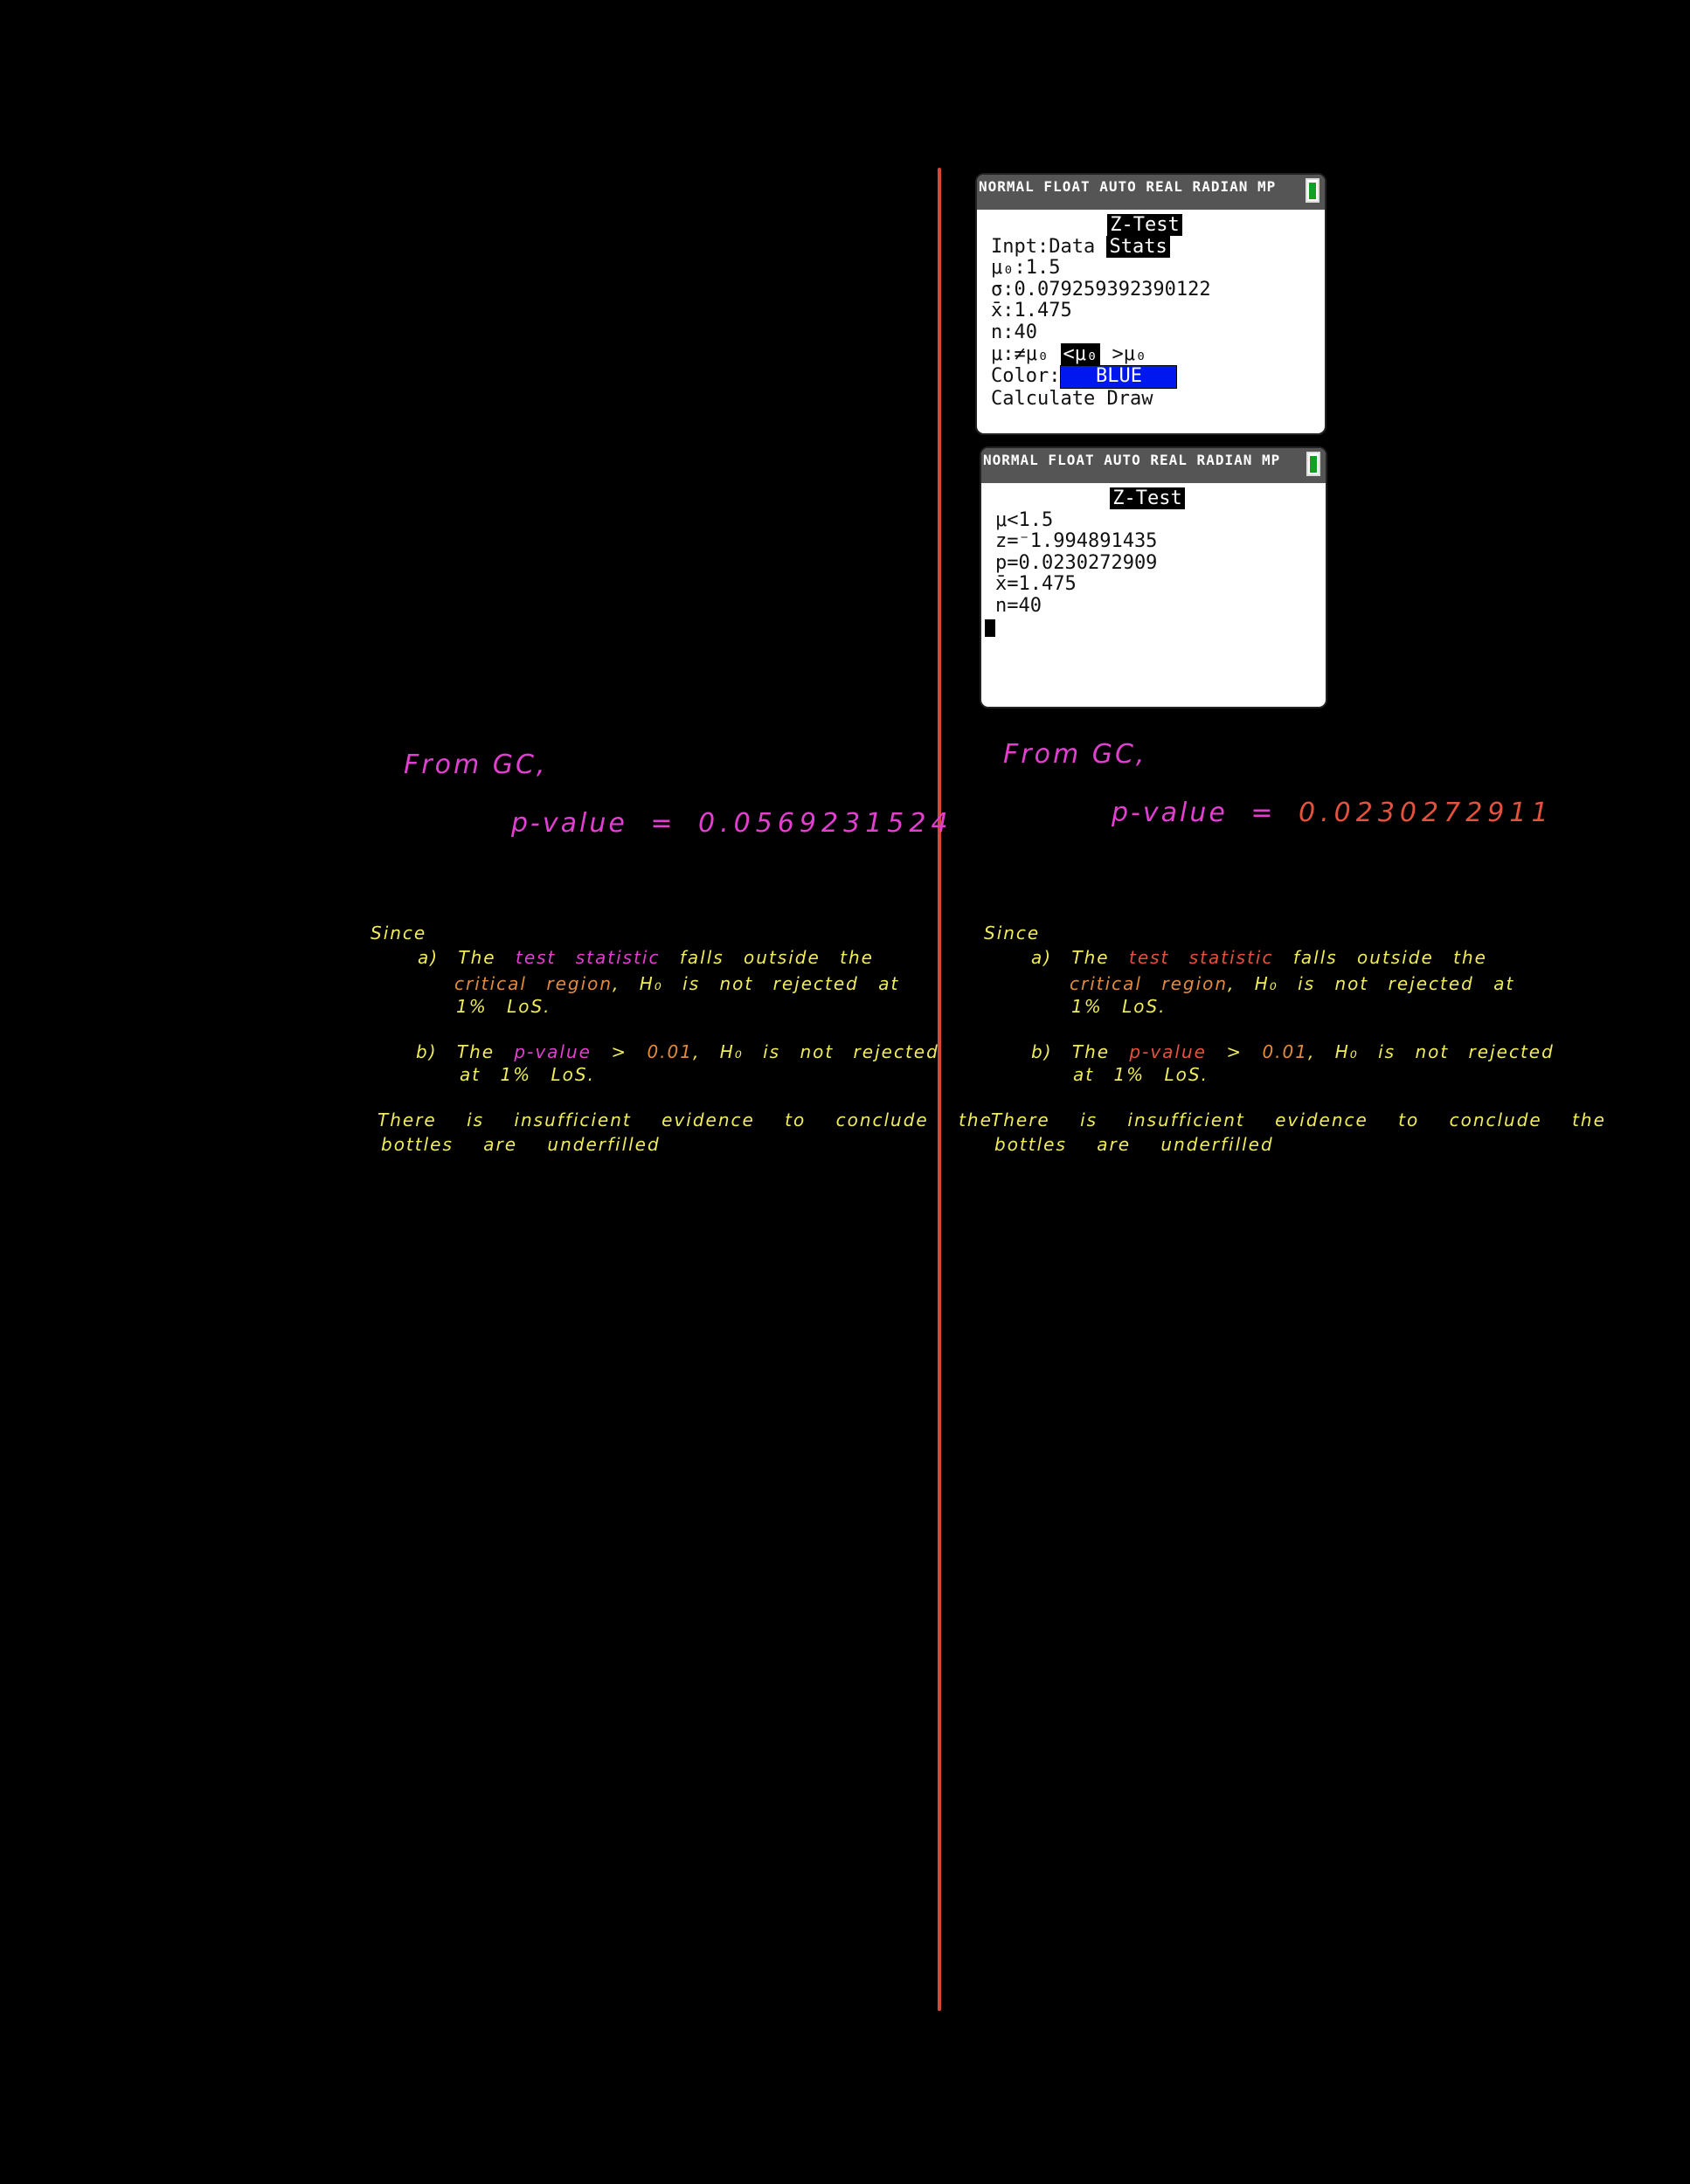  Describe the element at coordinates (1158, 332) in the screenshot. I see `n-row: n:40` at that location.